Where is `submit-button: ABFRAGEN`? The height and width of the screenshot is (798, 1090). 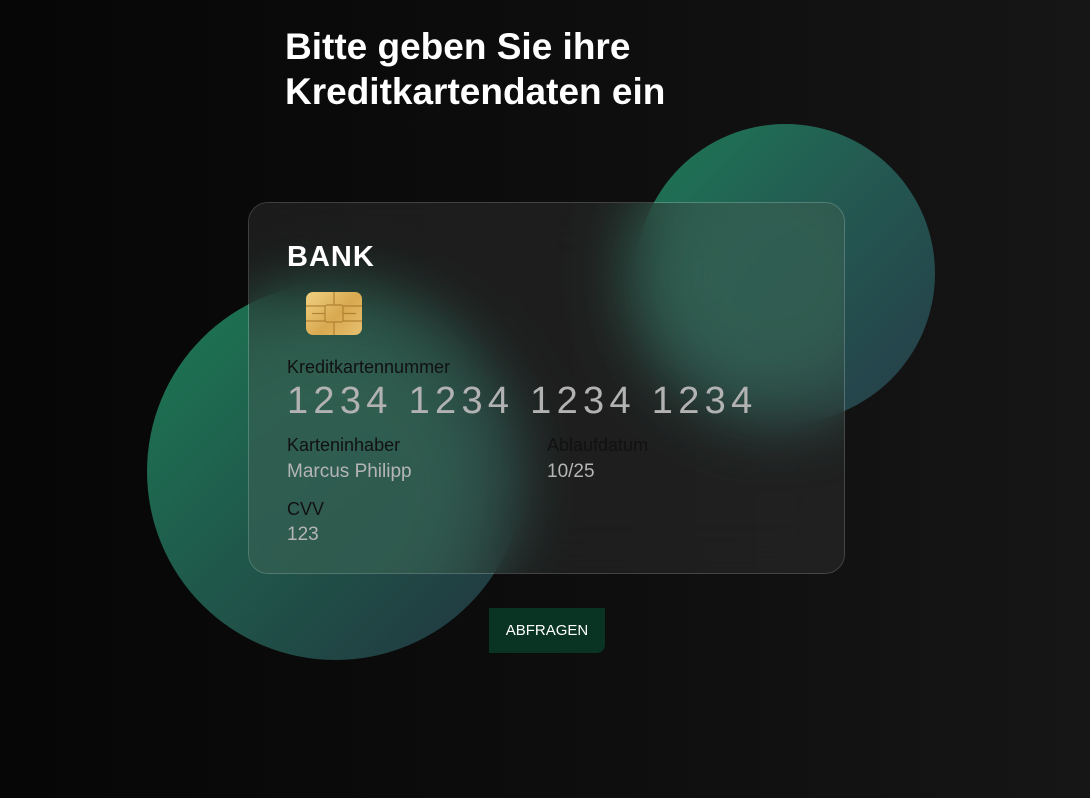 submit-button: ABFRAGEN is located at coordinates (547, 630).